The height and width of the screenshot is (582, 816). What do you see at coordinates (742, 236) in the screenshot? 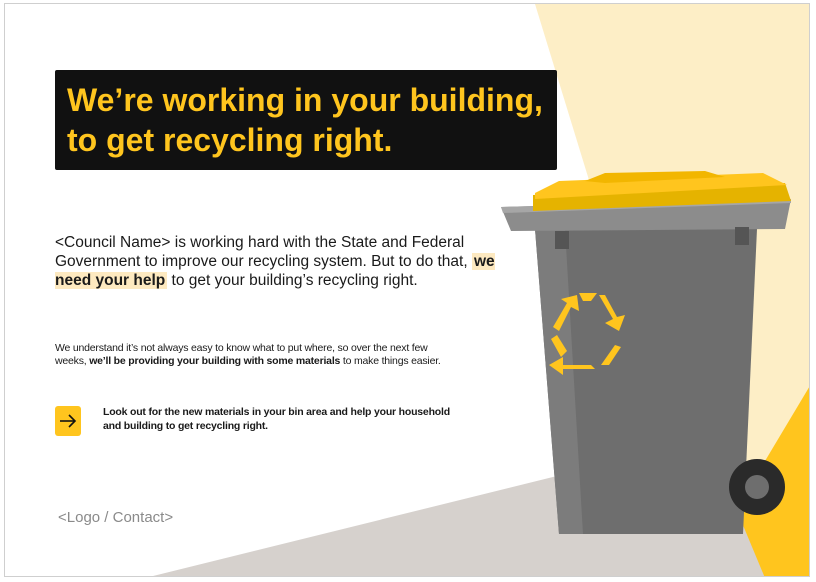
I see `bin-hinge-right` at bounding box center [742, 236].